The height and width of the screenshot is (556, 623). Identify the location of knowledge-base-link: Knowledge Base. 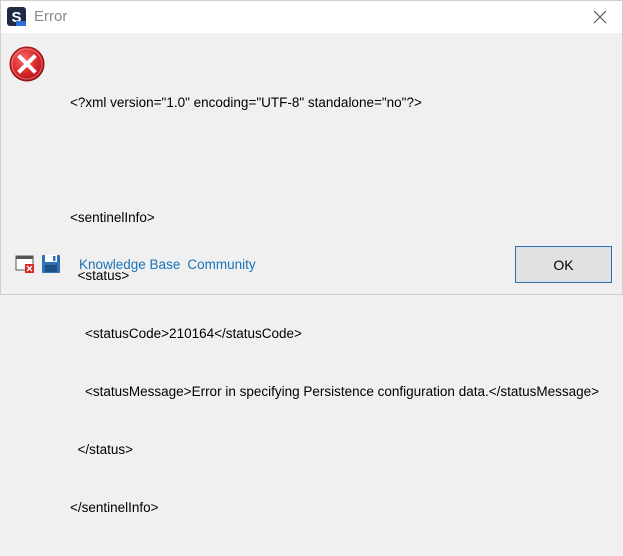
(129, 264).